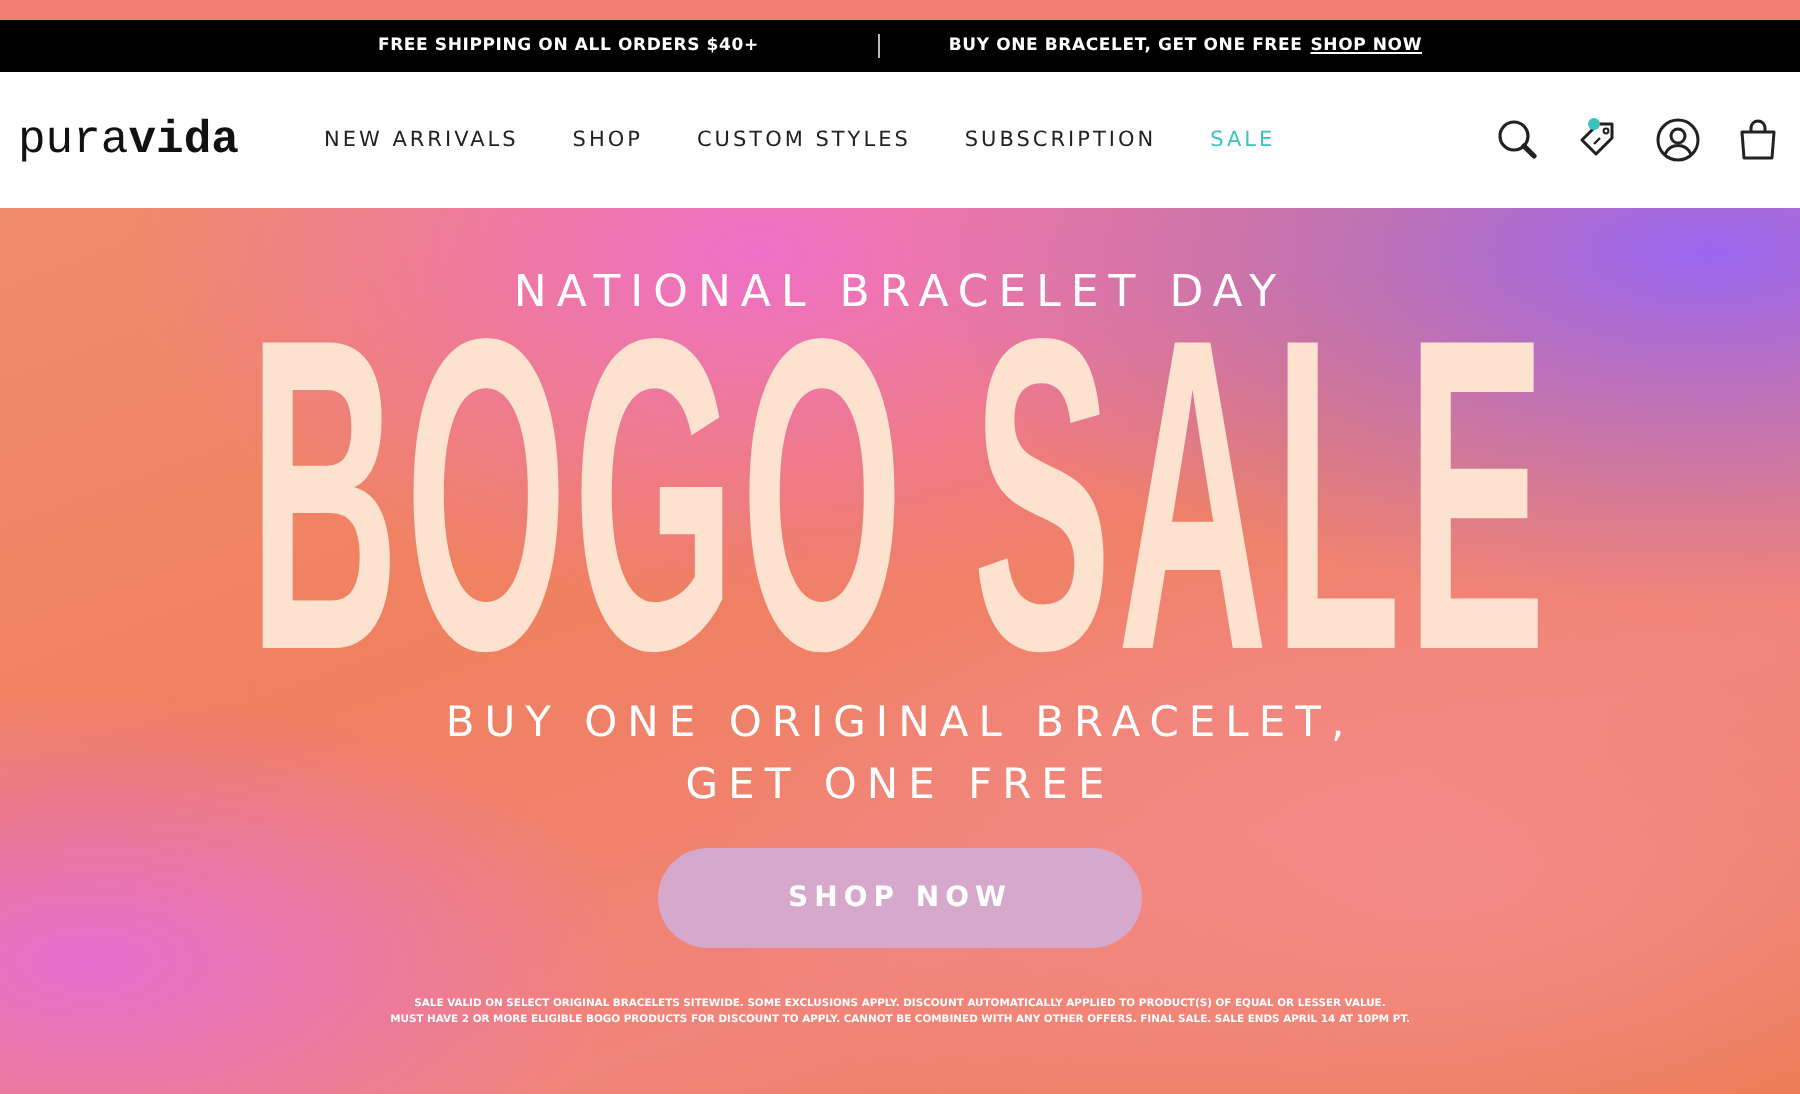 This screenshot has width=1800, height=1094. I want to click on nav-link: SHOP, so click(607, 140).